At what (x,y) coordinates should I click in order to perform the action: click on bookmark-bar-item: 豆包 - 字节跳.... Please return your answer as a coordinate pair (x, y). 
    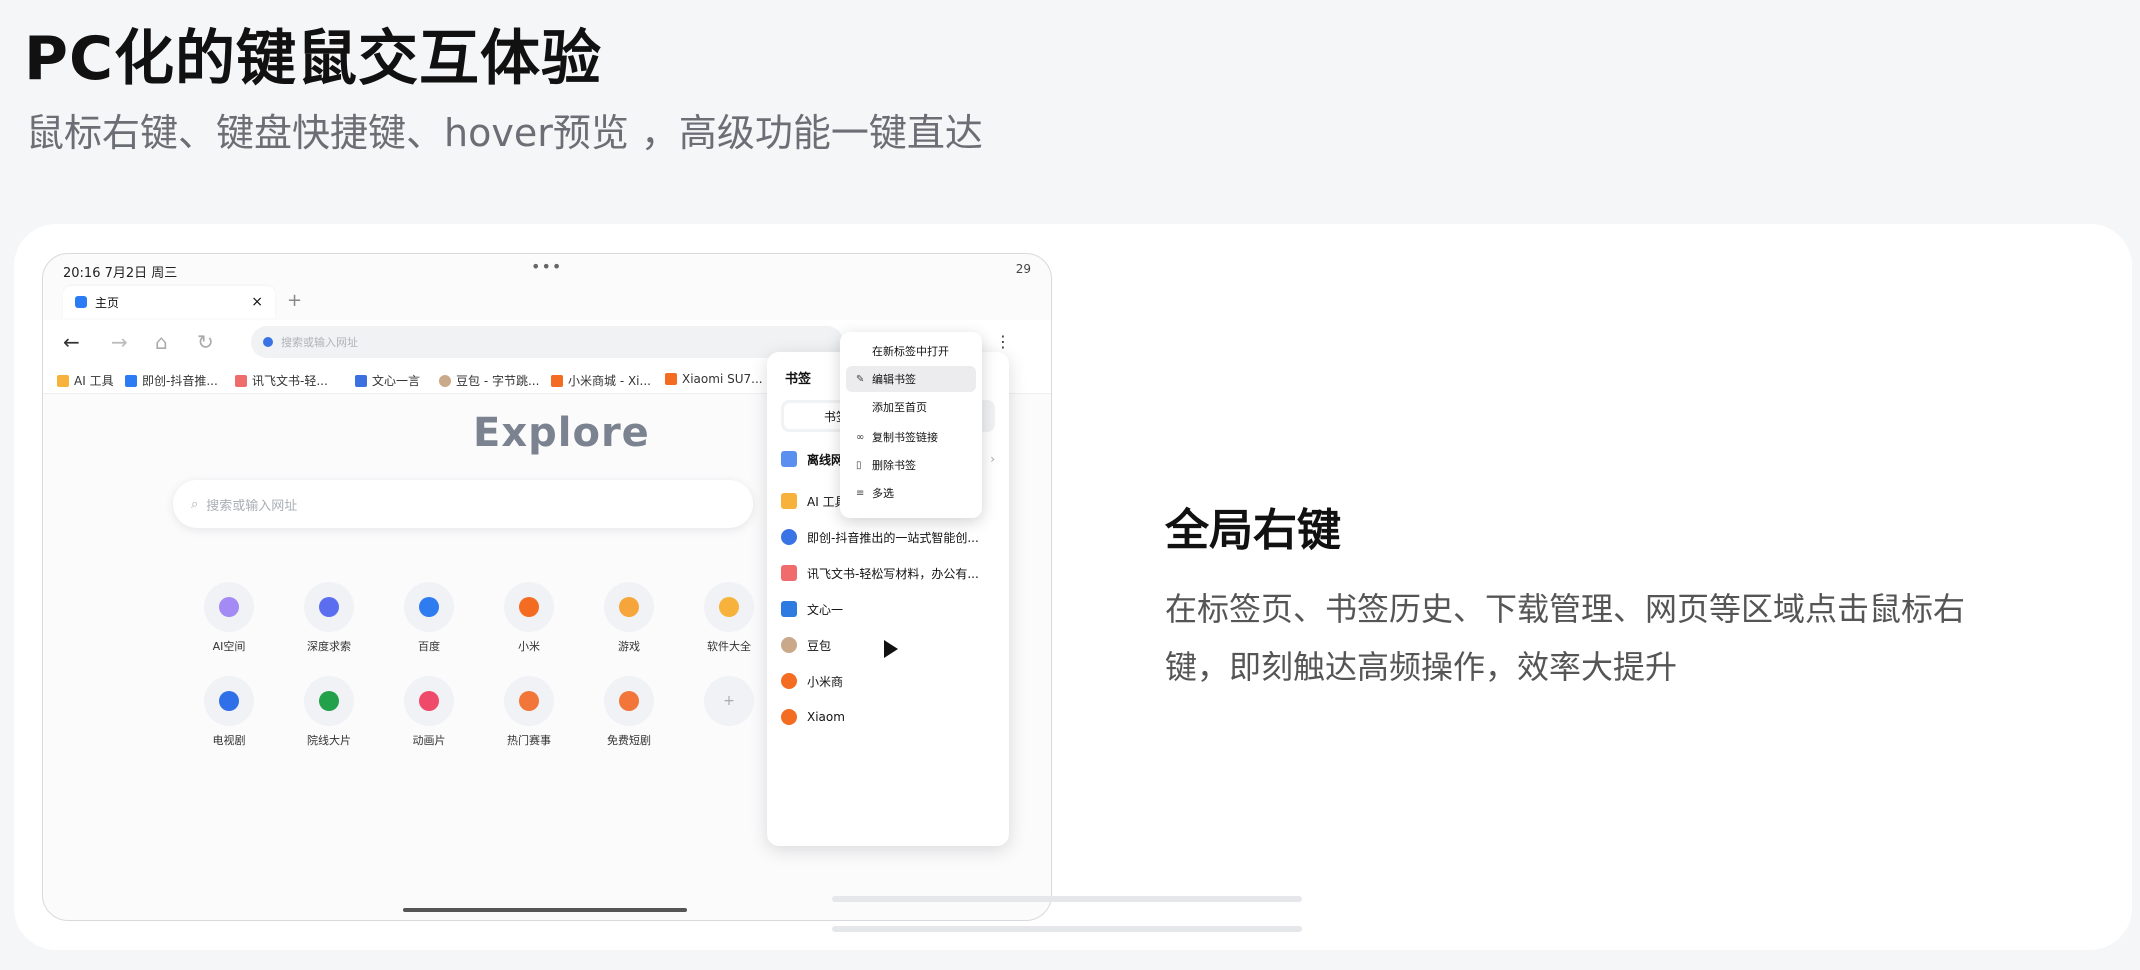
    Looking at the image, I should click on (489, 380).